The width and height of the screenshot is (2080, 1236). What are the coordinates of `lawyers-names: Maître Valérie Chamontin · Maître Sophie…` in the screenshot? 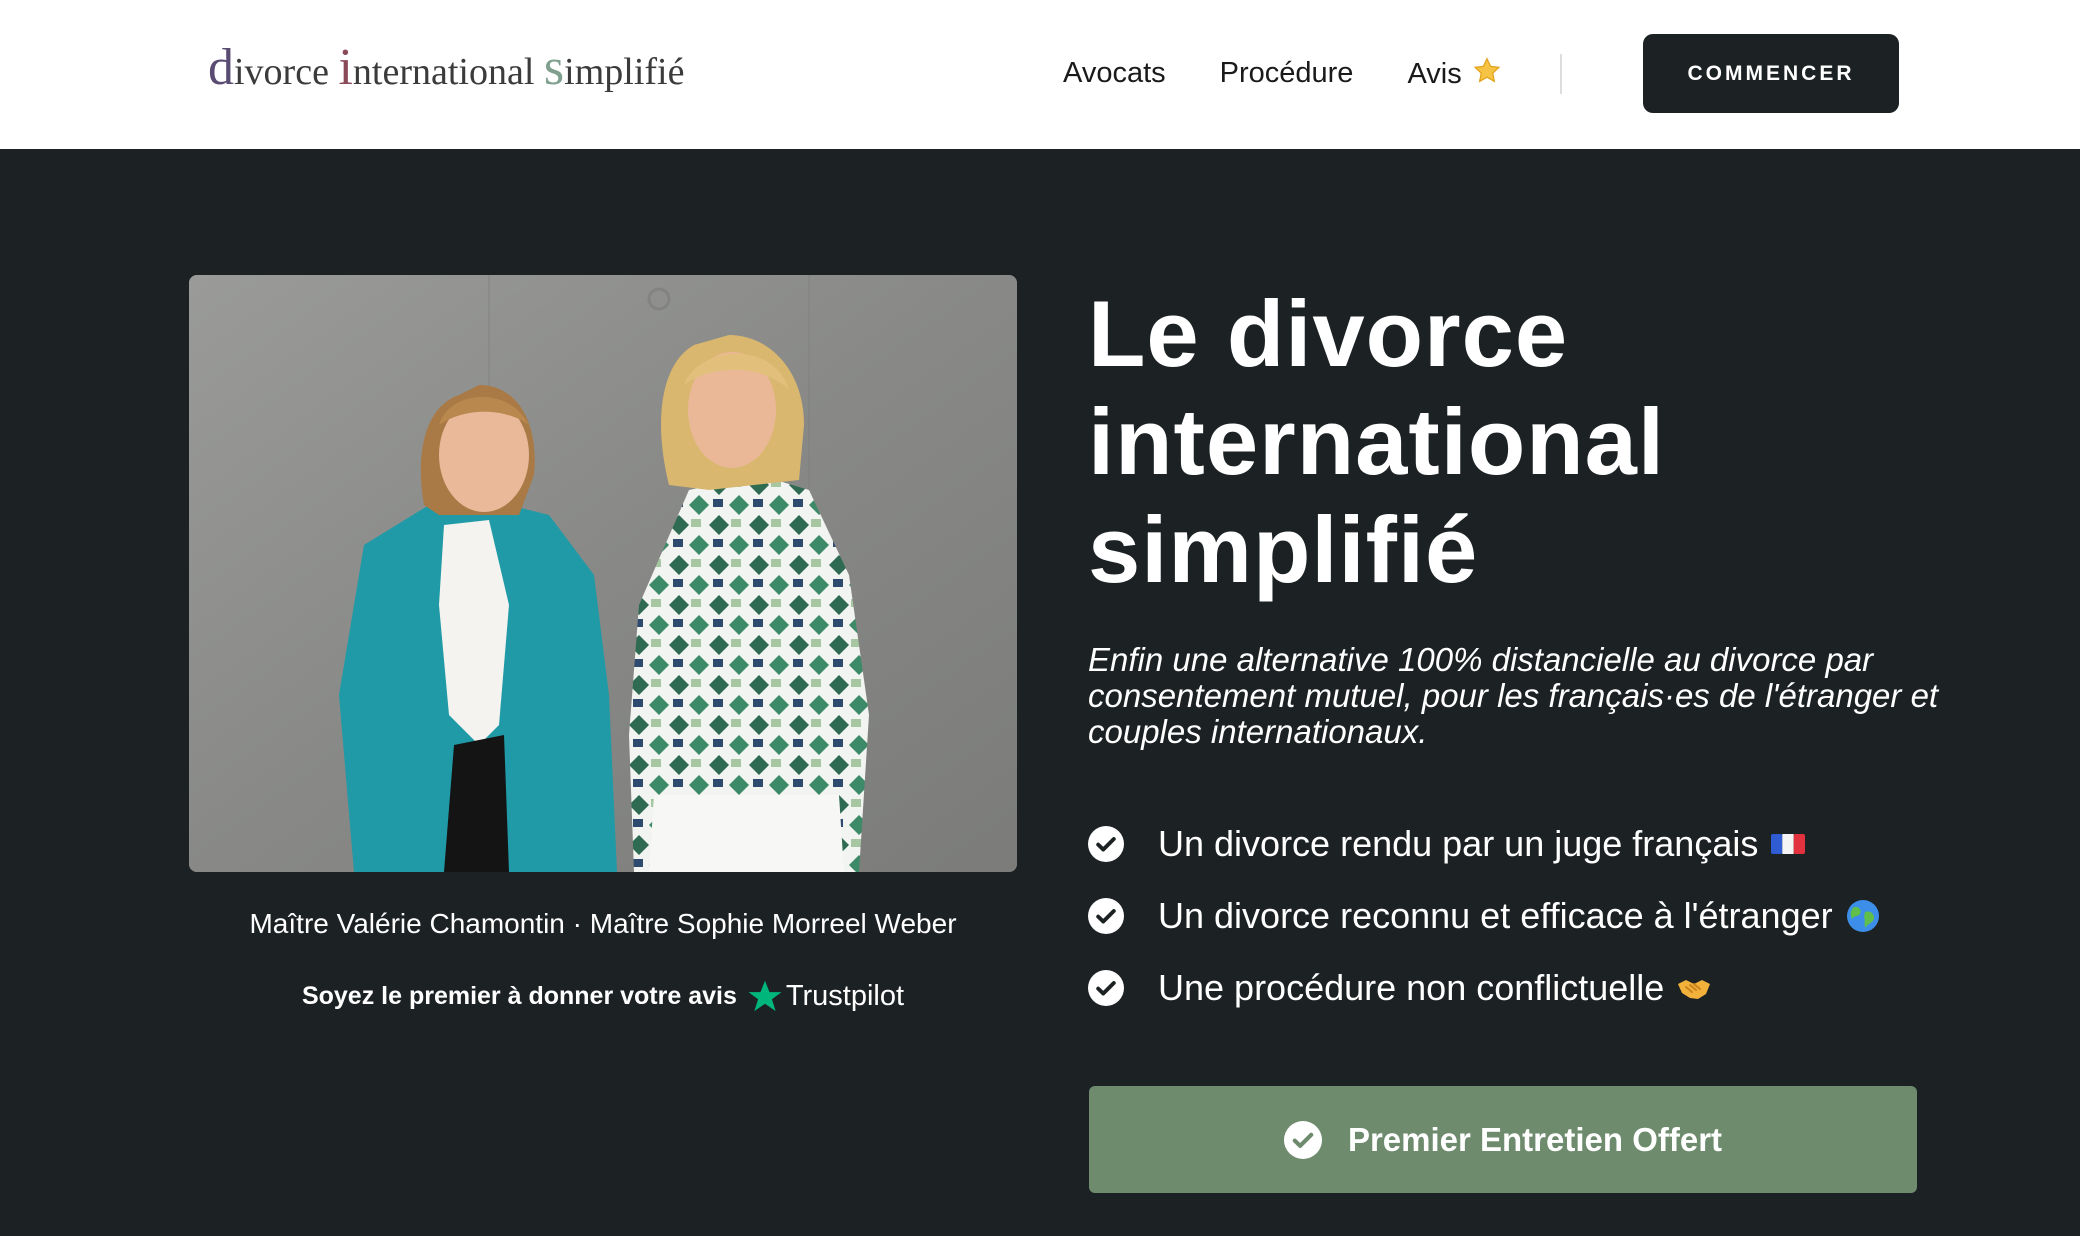 It's located at (603, 923).